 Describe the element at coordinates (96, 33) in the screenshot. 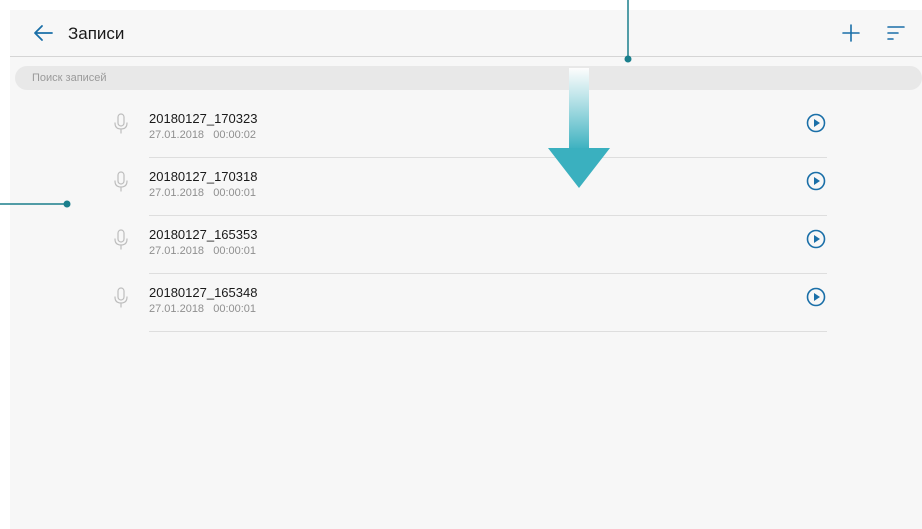

I see `page-title: Записи` at that location.